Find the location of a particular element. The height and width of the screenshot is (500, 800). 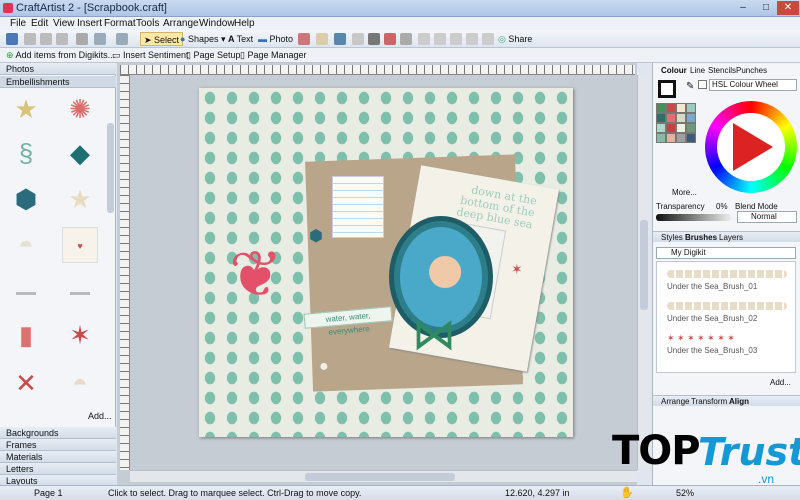

tab-frames: Frames is located at coordinates (58, 445).